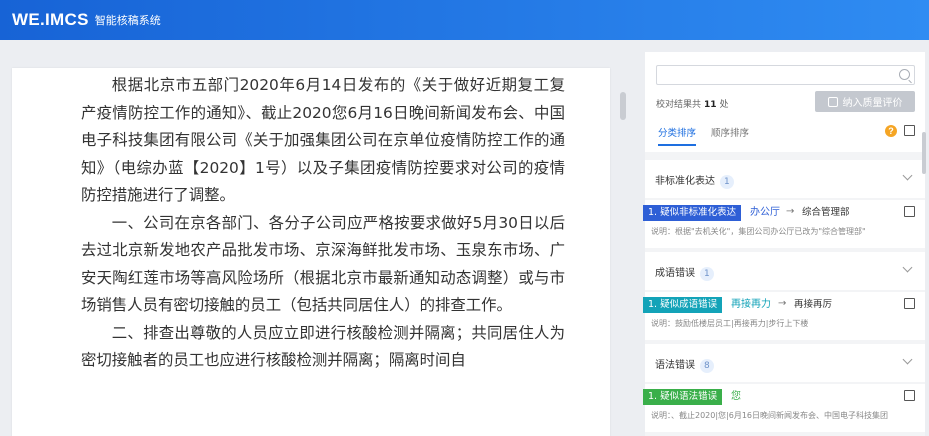 This screenshot has height=436, width=929. What do you see at coordinates (683, 305) in the screenshot?
I see `issue-tag: 1. 疑似成语错误` at bounding box center [683, 305].